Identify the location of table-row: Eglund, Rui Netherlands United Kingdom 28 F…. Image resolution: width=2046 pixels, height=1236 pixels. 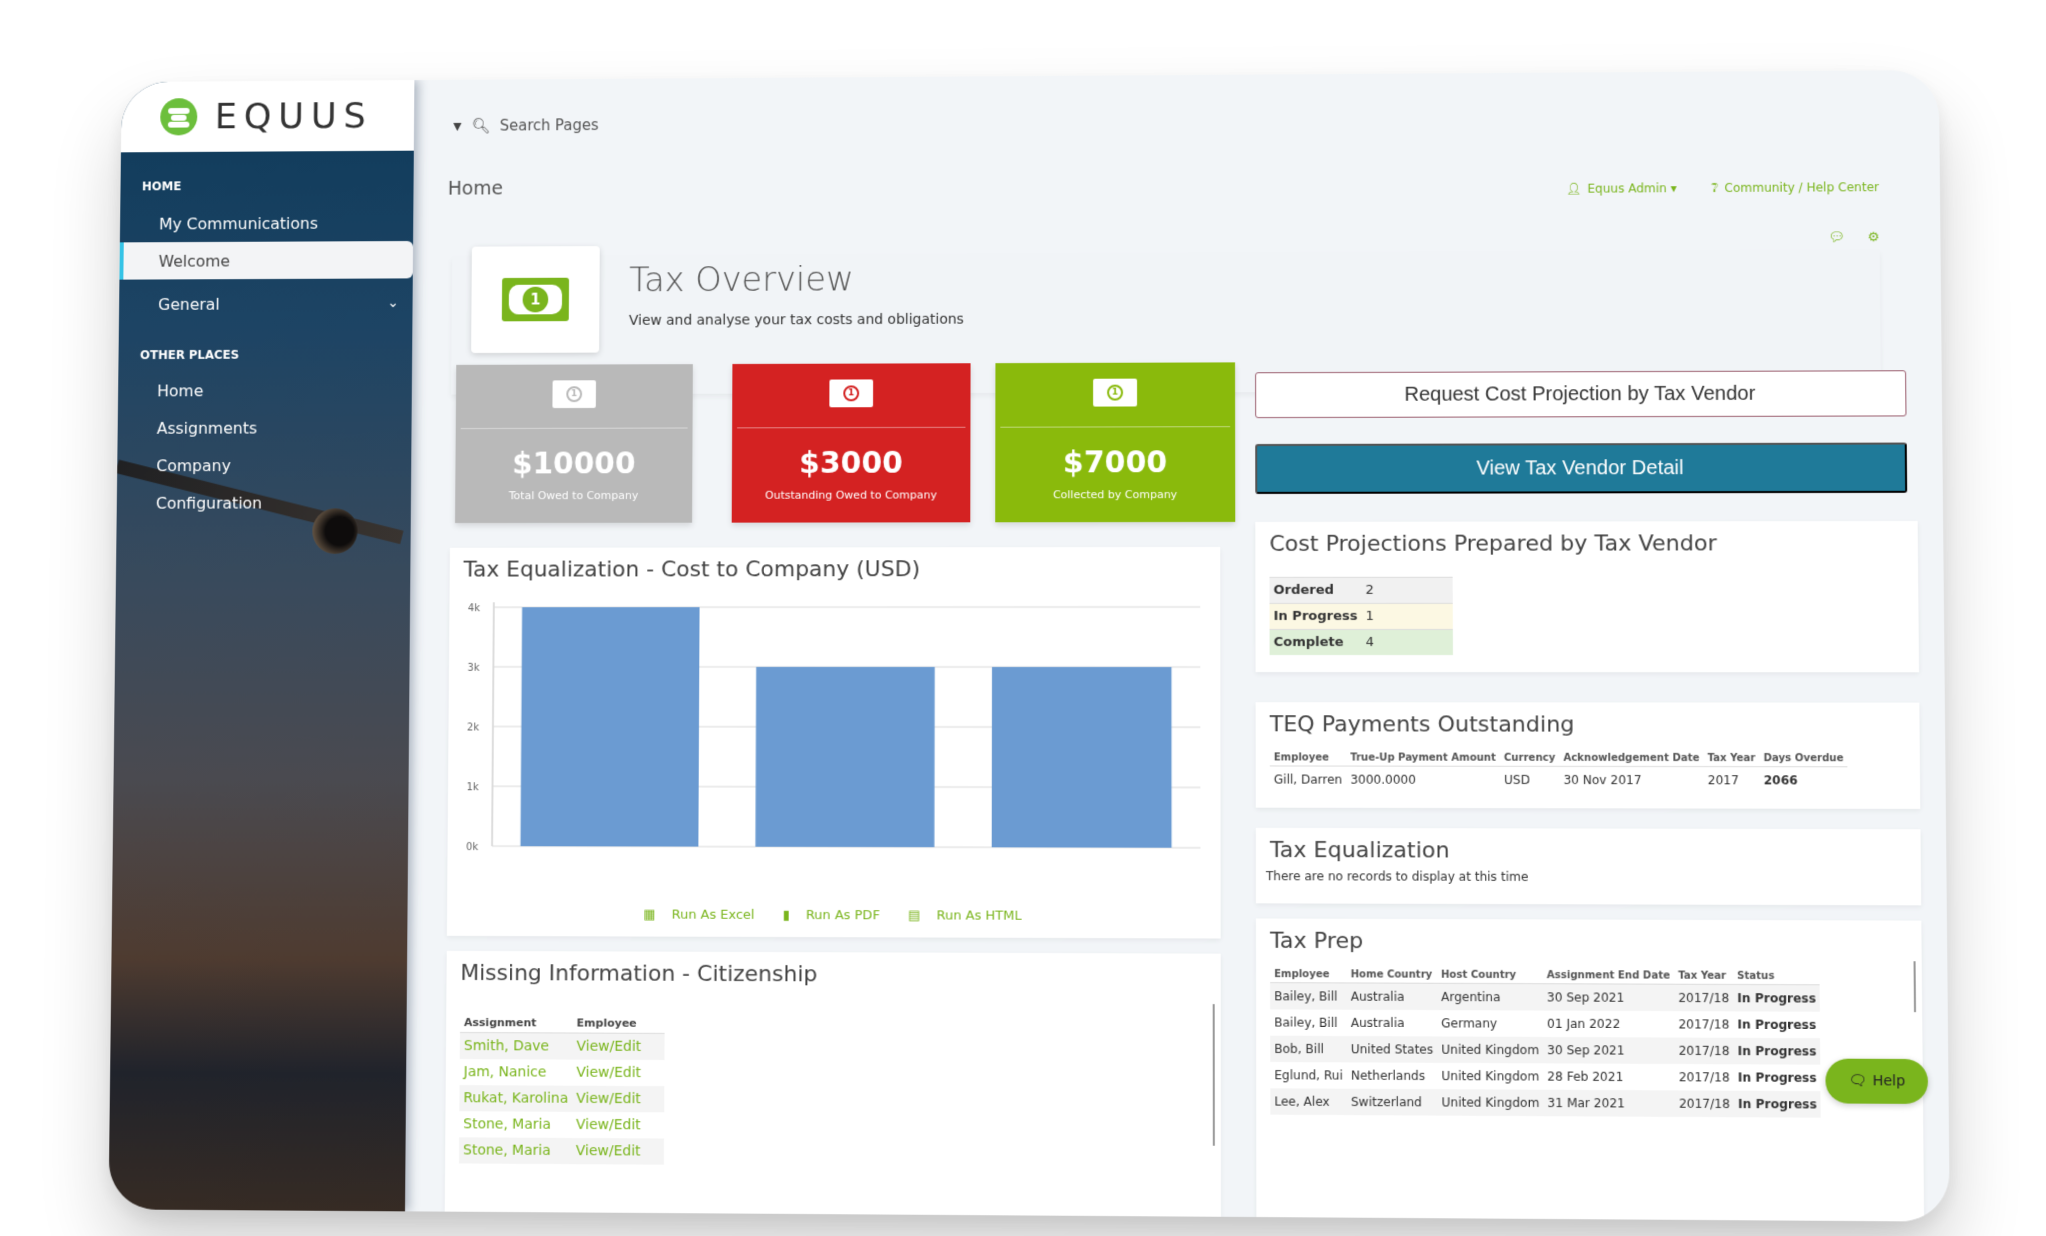
(1545, 1076).